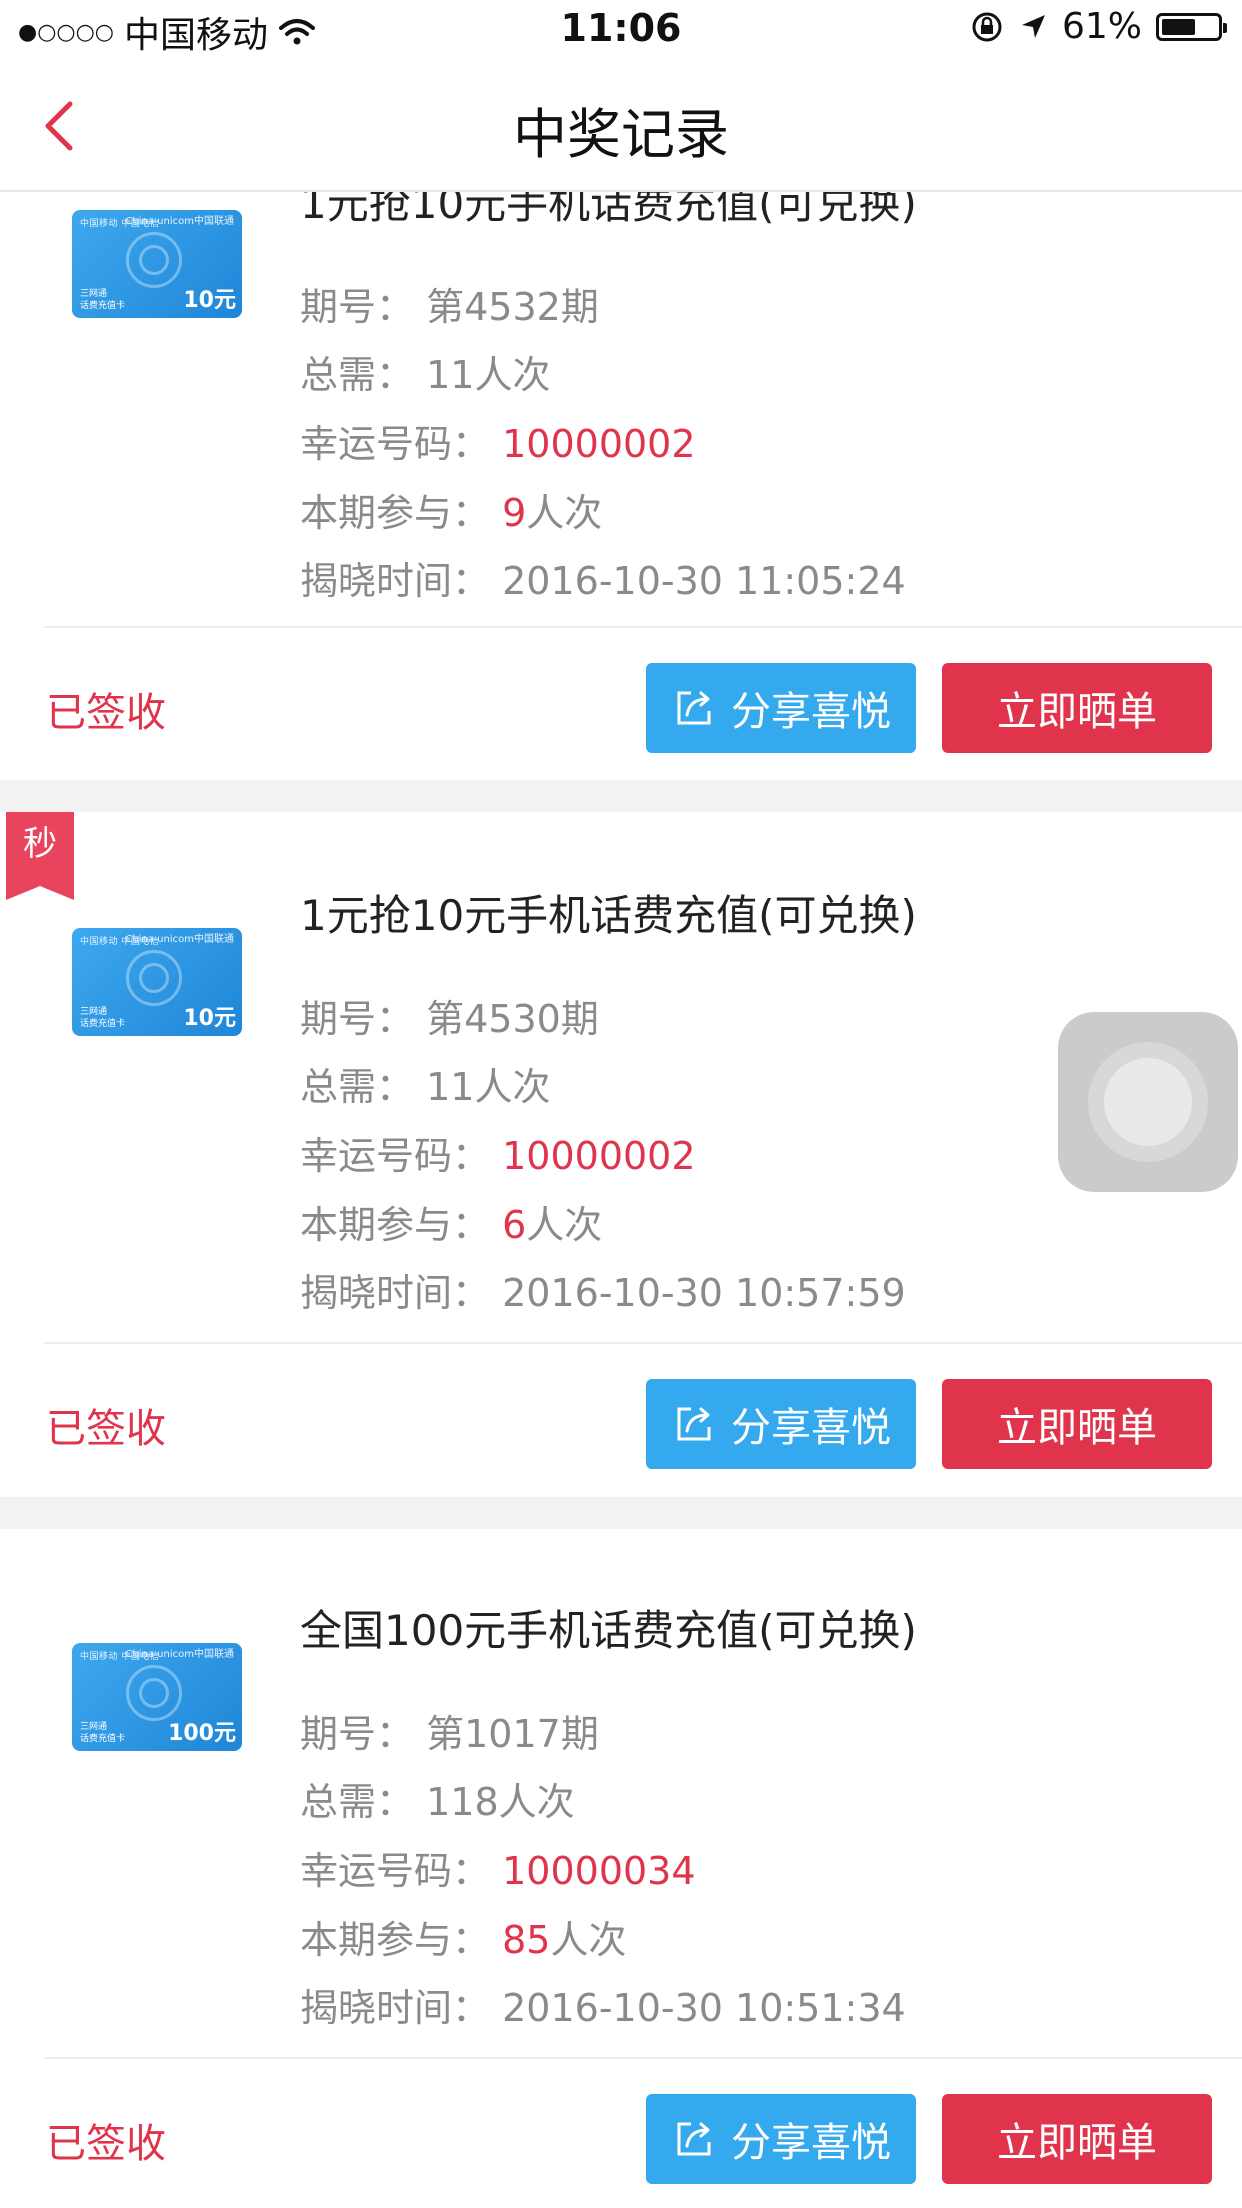 The width and height of the screenshot is (1242, 2208). Describe the element at coordinates (987, 26) in the screenshot. I see `orientation-lock-icon` at that location.